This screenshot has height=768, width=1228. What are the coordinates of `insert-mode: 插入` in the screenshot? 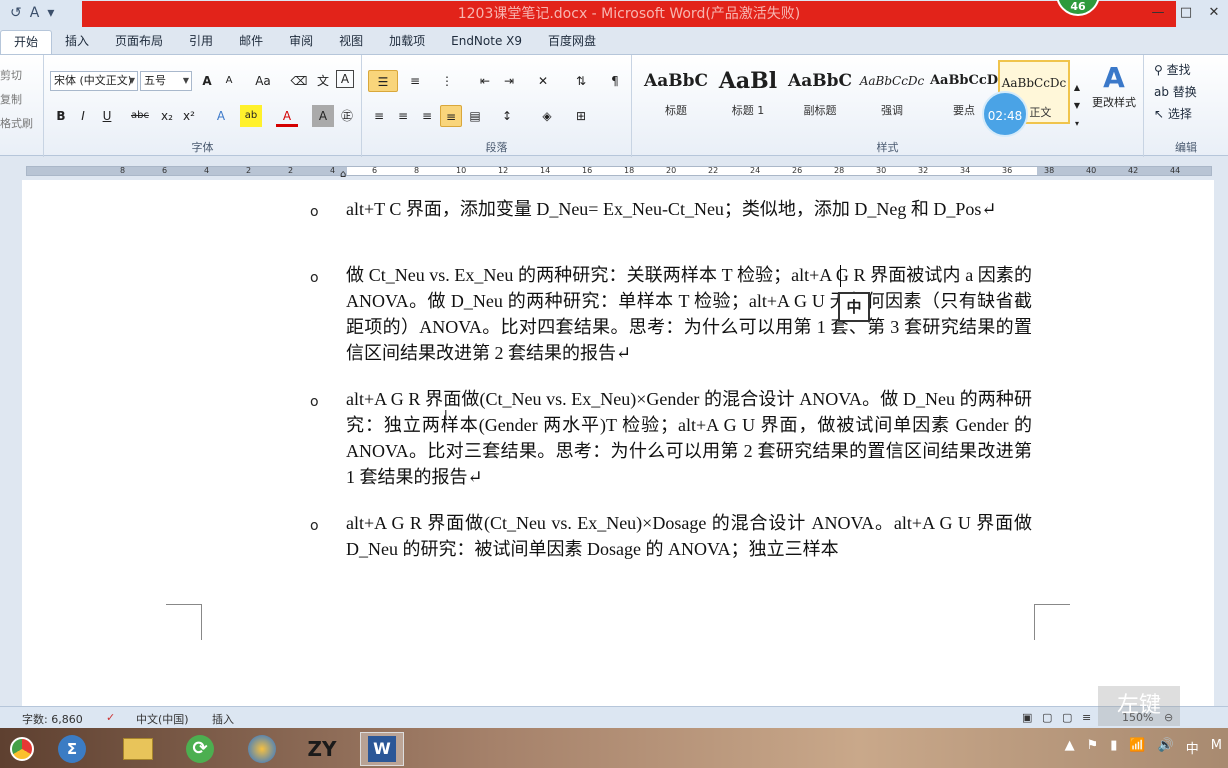 It's located at (223, 719).